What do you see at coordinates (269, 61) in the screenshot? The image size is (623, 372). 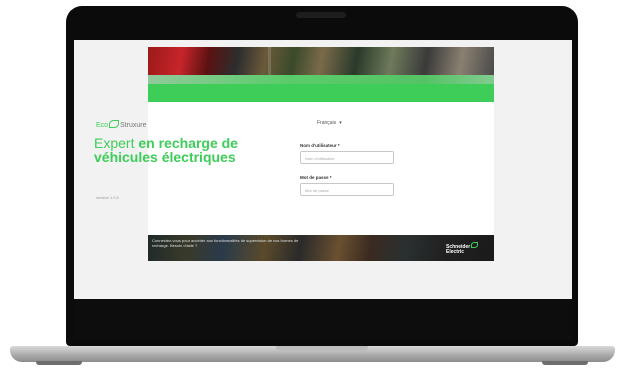 I see `banner-stripe` at bounding box center [269, 61].